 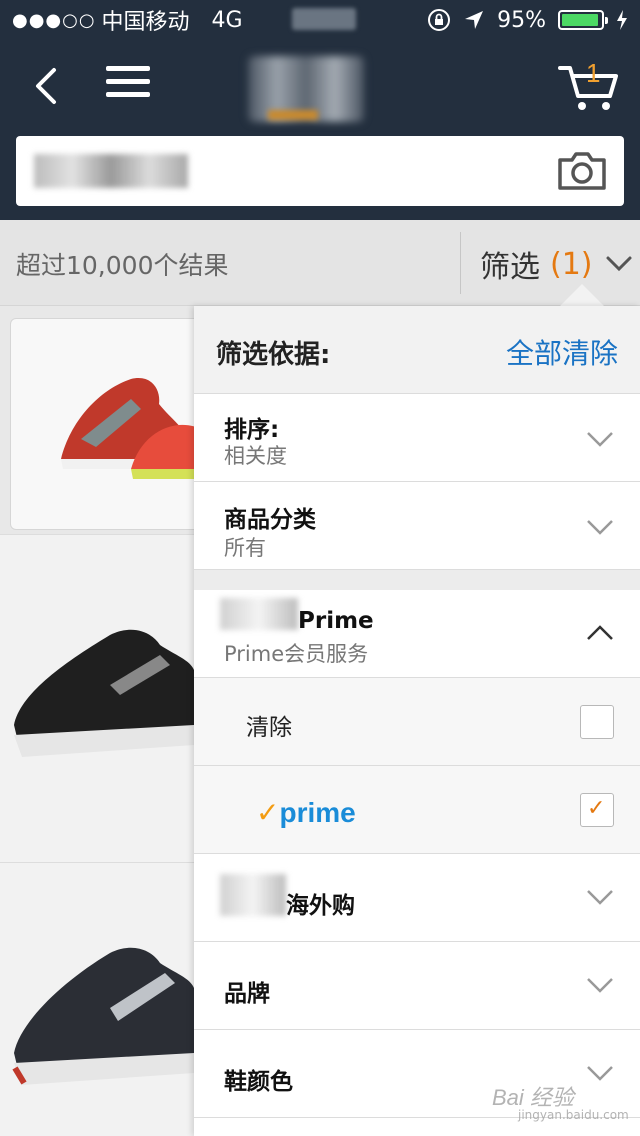 I want to click on results-count: 超过10,000个结果, so click(x=122, y=265).